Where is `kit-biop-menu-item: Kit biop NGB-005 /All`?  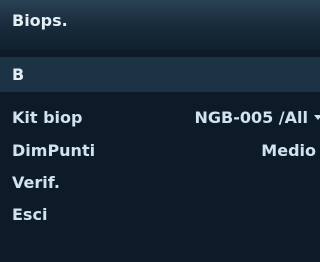 kit-biop-menu-item: Kit biop NGB-005 /All is located at coordinates (160, 117).